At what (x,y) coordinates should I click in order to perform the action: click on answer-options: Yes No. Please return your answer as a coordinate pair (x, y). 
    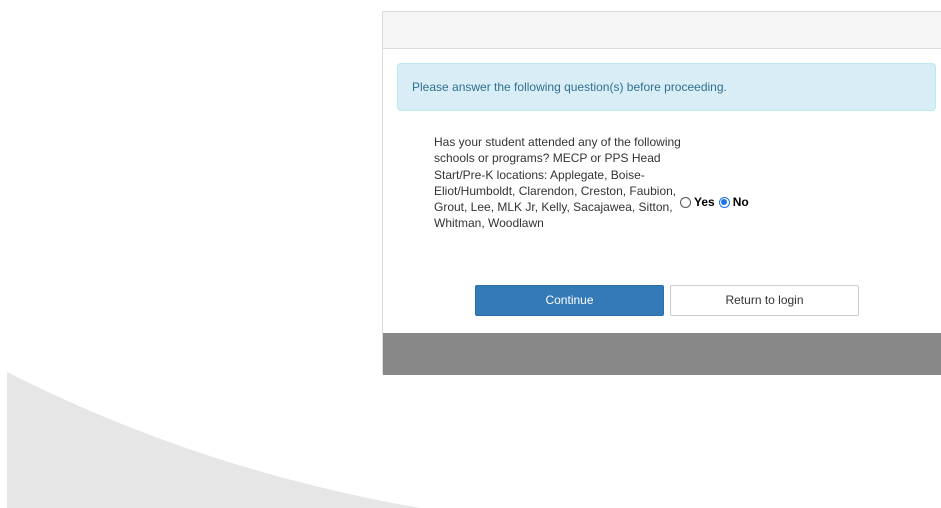
    Looking at the image, I should click on (716, 202).